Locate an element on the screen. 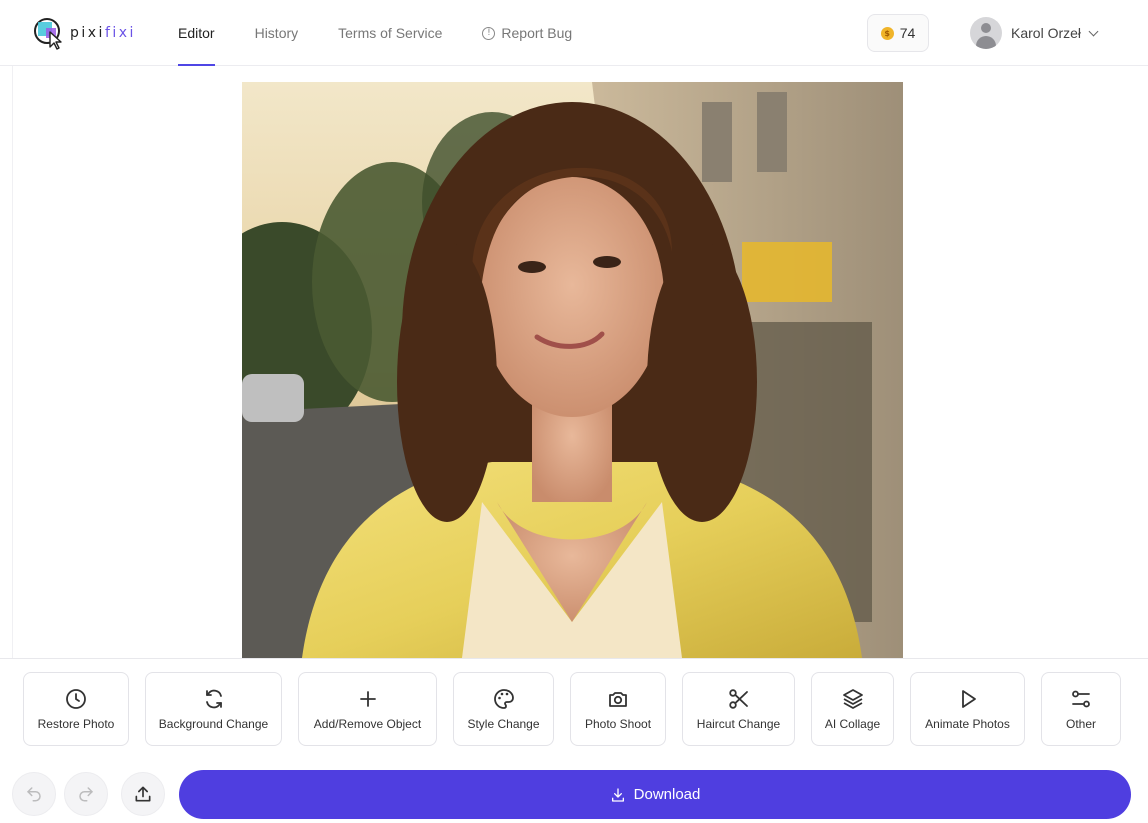 The height and width of the screenshot is (823, 1148). tool-animate-photos: Animate Photos is located at coordinates (967, 709).